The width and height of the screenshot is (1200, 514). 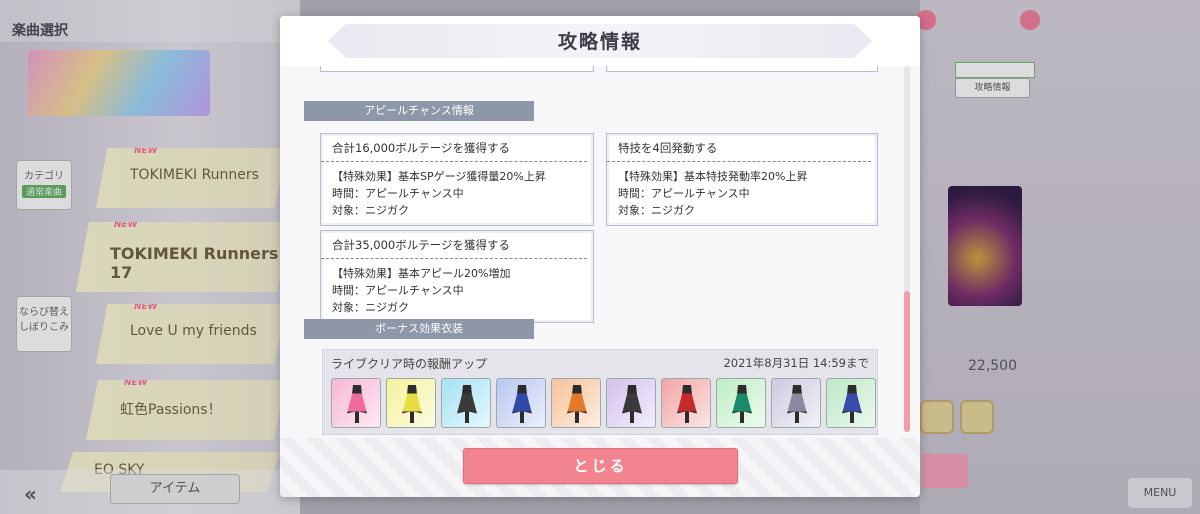 I want to click on appeal-effect: 【特殊効果】基本SPゲージ獲得量20%上昇, so click(x=439, y=176).